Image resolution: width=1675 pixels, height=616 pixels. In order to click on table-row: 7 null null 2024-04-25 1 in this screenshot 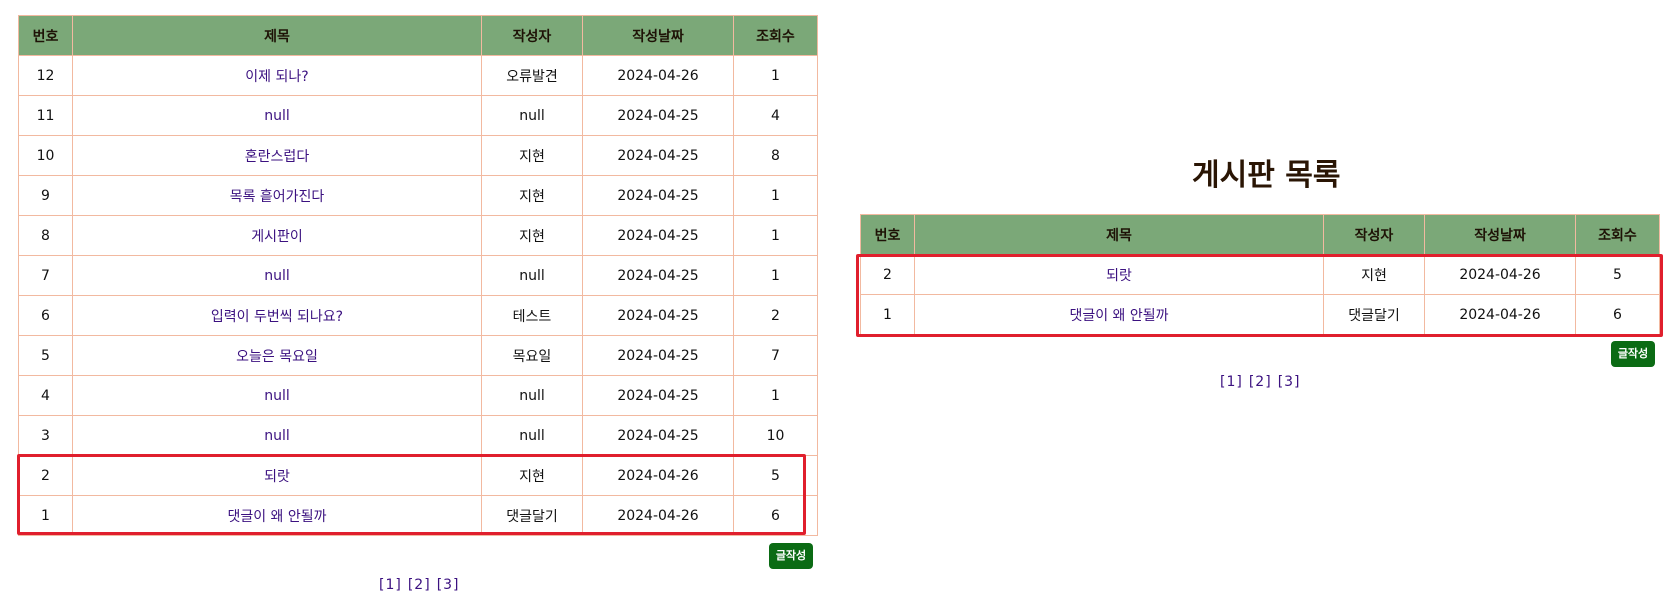, I will do `click(418, 275)`.